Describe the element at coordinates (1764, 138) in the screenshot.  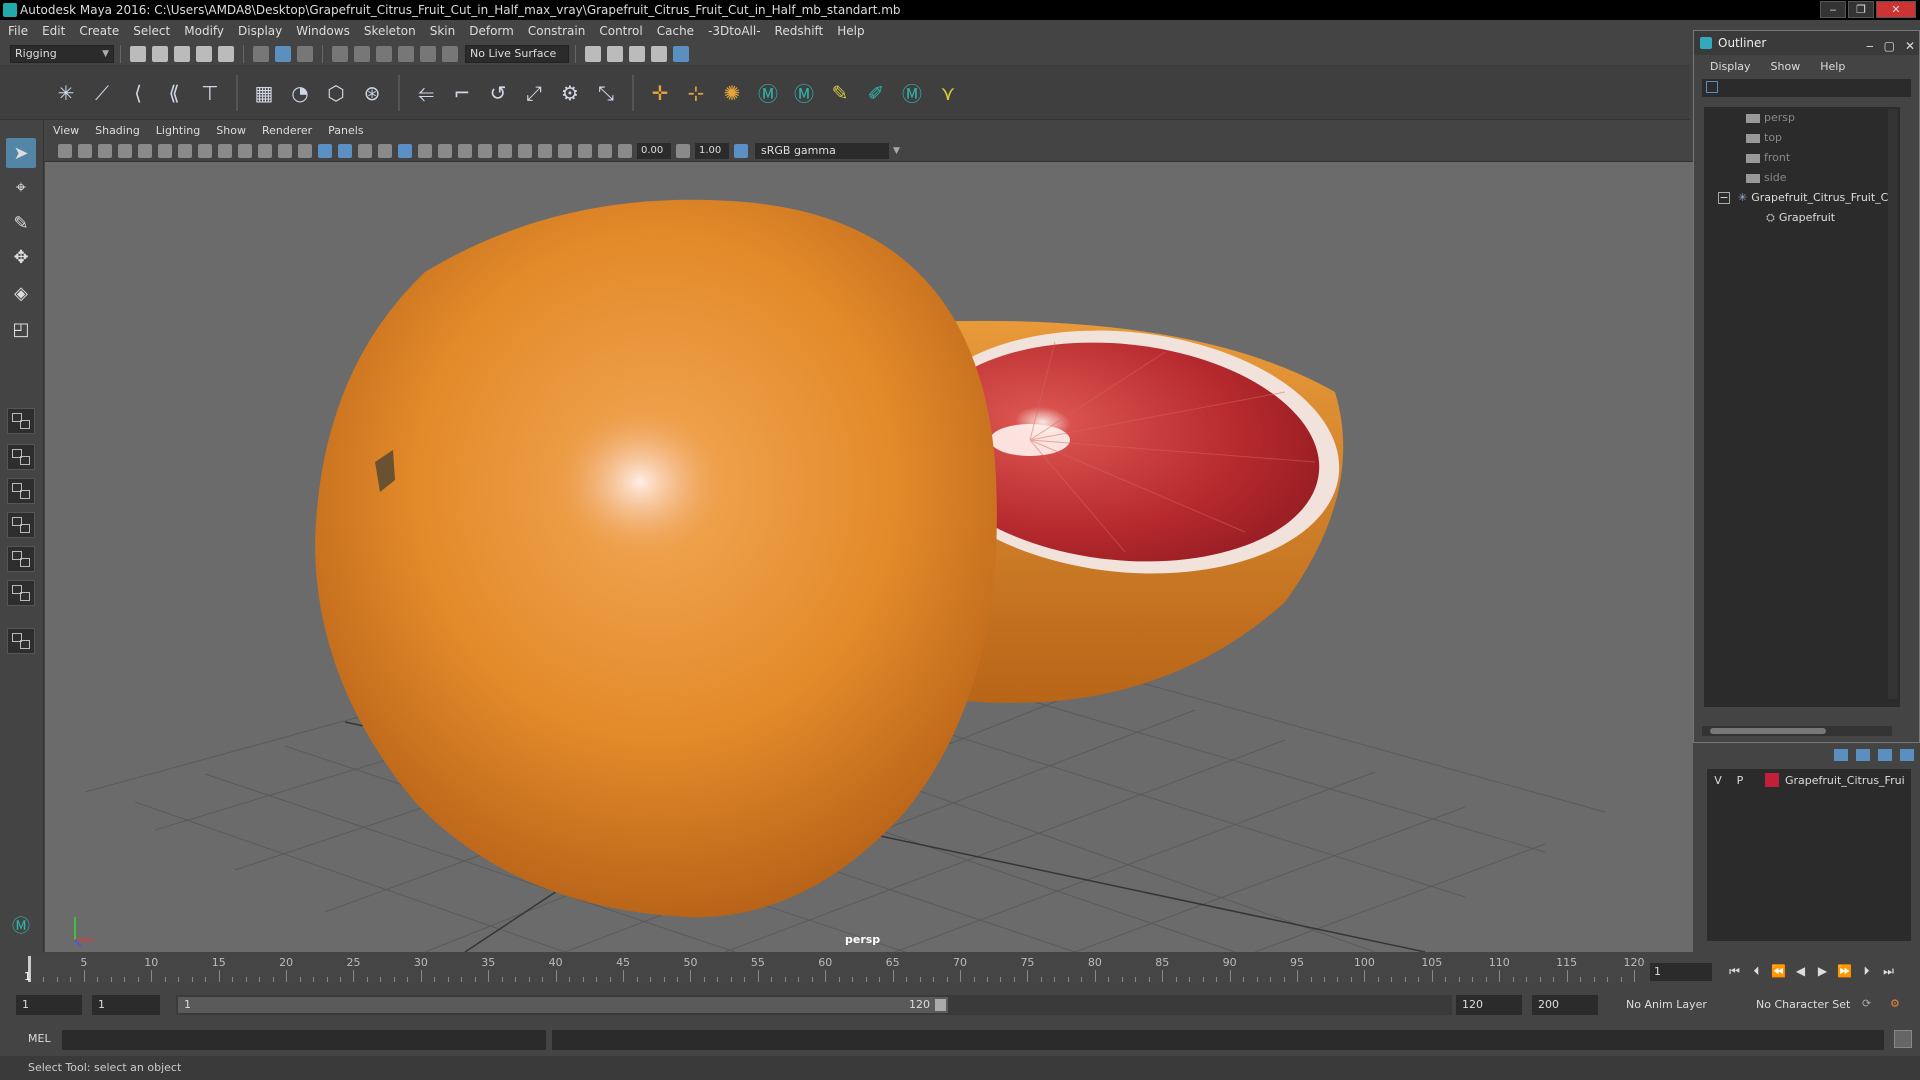
I see `outliner-item-top: top` at that location.